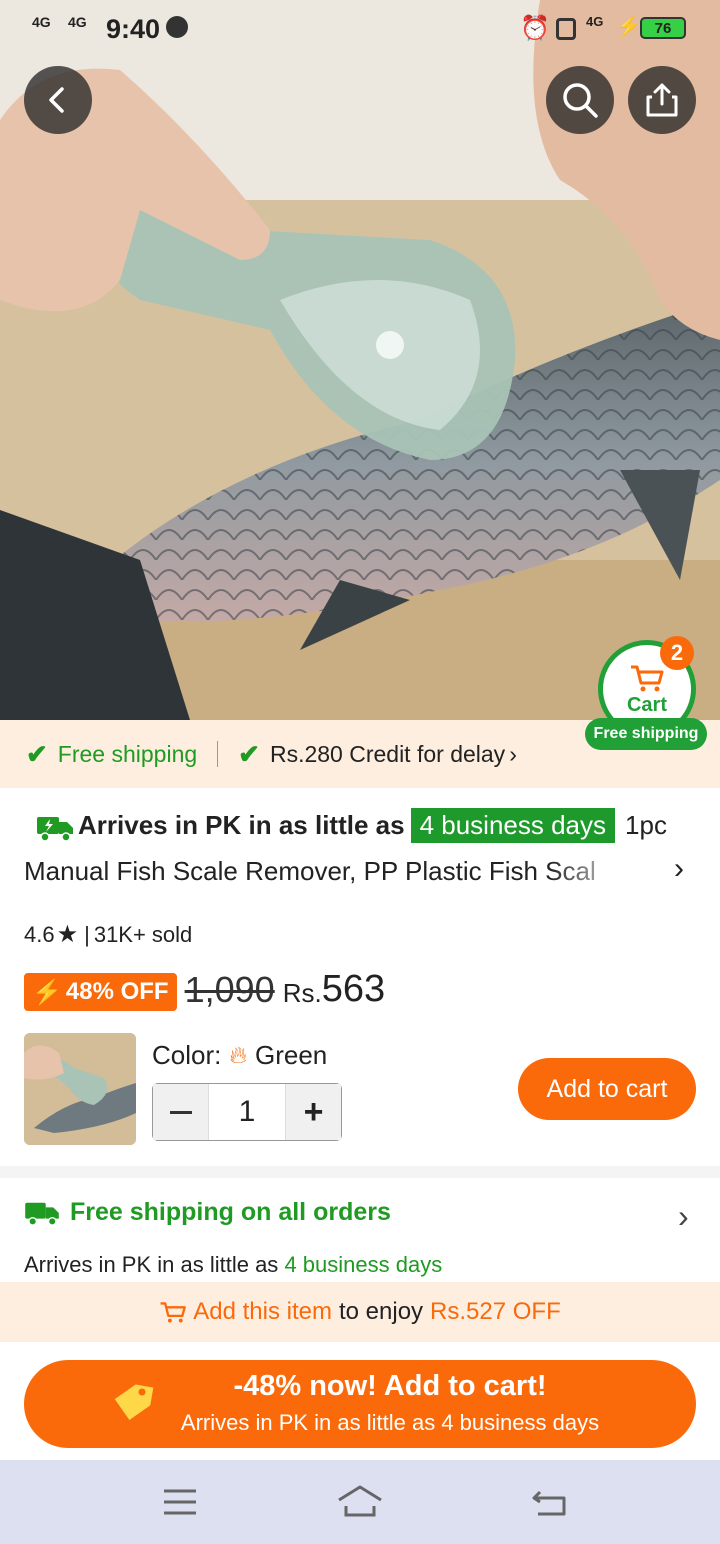 This screenshot has height=1544, width=720. I want to click on free-shipping-row: Free shipping on all orders, so click(207, 1212).